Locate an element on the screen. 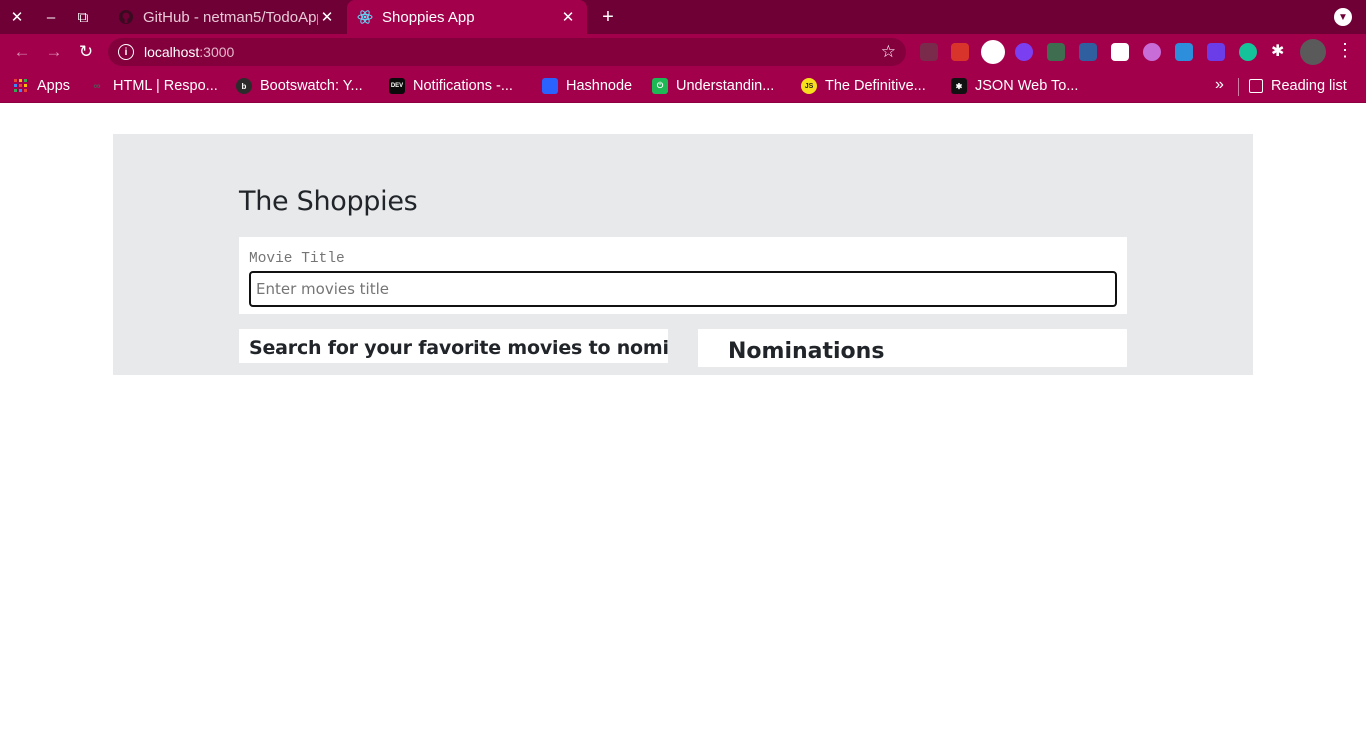 The image size is (1366, 743). tab-shoppies: Shoppies App ✕ is located at coordinates (467, 17).